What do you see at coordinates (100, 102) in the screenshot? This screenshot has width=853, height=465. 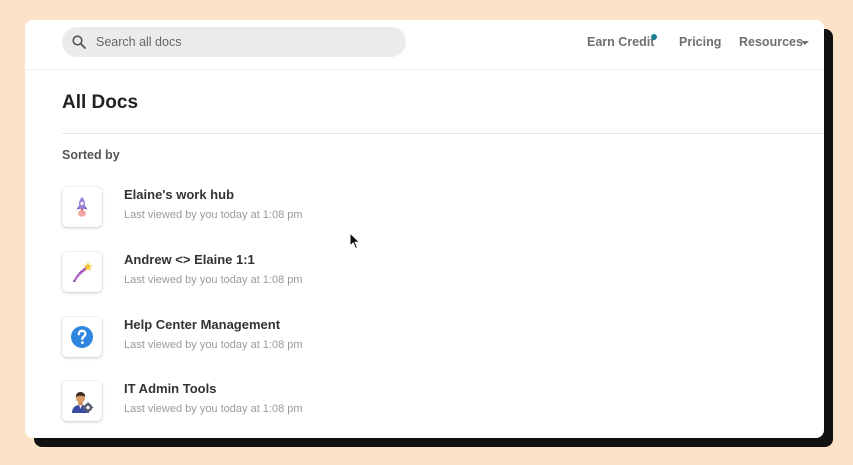 I see `page-title: All Docs` at bounding box center [100, 102].